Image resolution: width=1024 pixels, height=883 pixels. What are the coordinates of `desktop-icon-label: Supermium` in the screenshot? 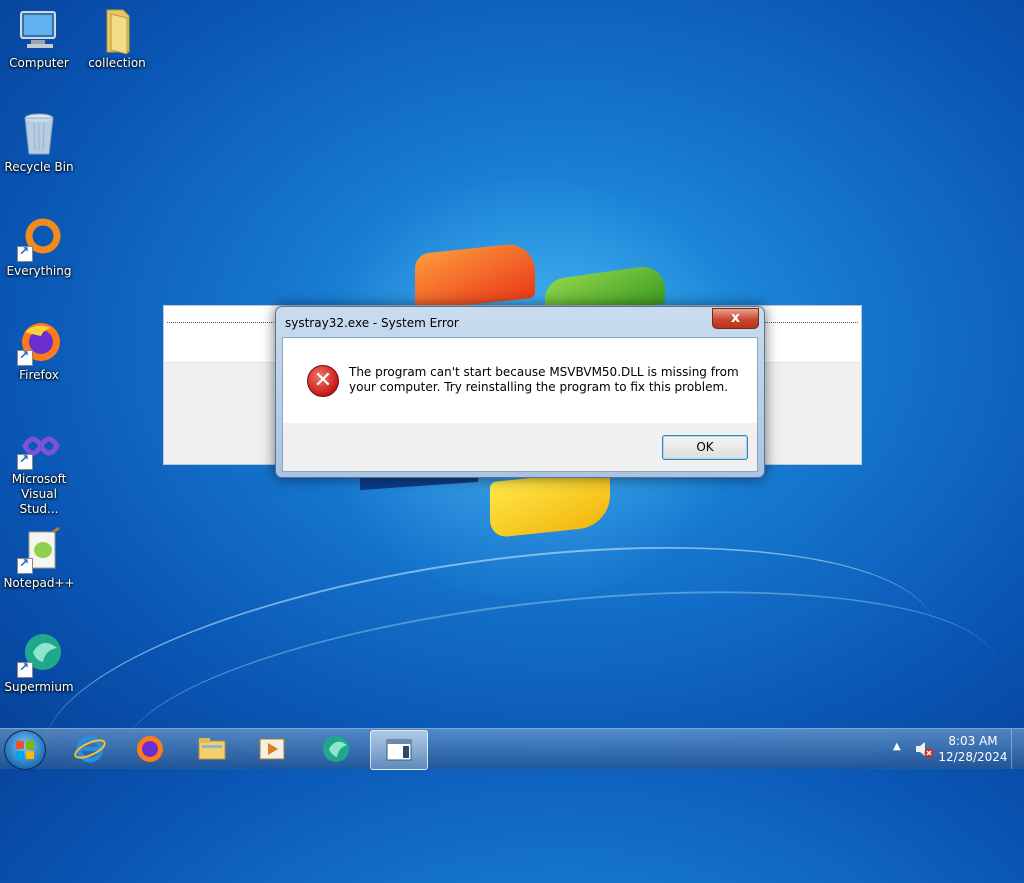 It's located at (39, 687).